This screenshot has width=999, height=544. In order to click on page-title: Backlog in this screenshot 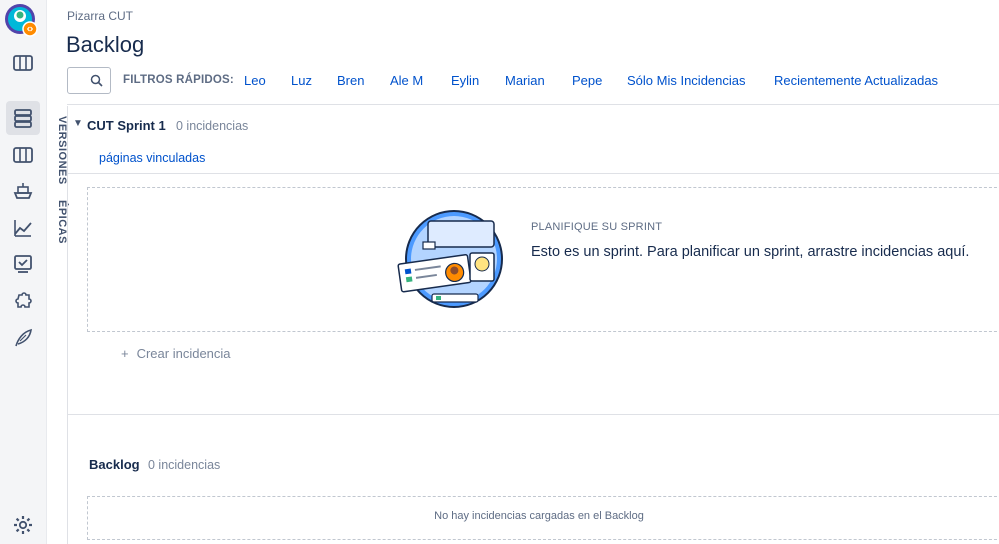, I will do `click(105, 44)`.